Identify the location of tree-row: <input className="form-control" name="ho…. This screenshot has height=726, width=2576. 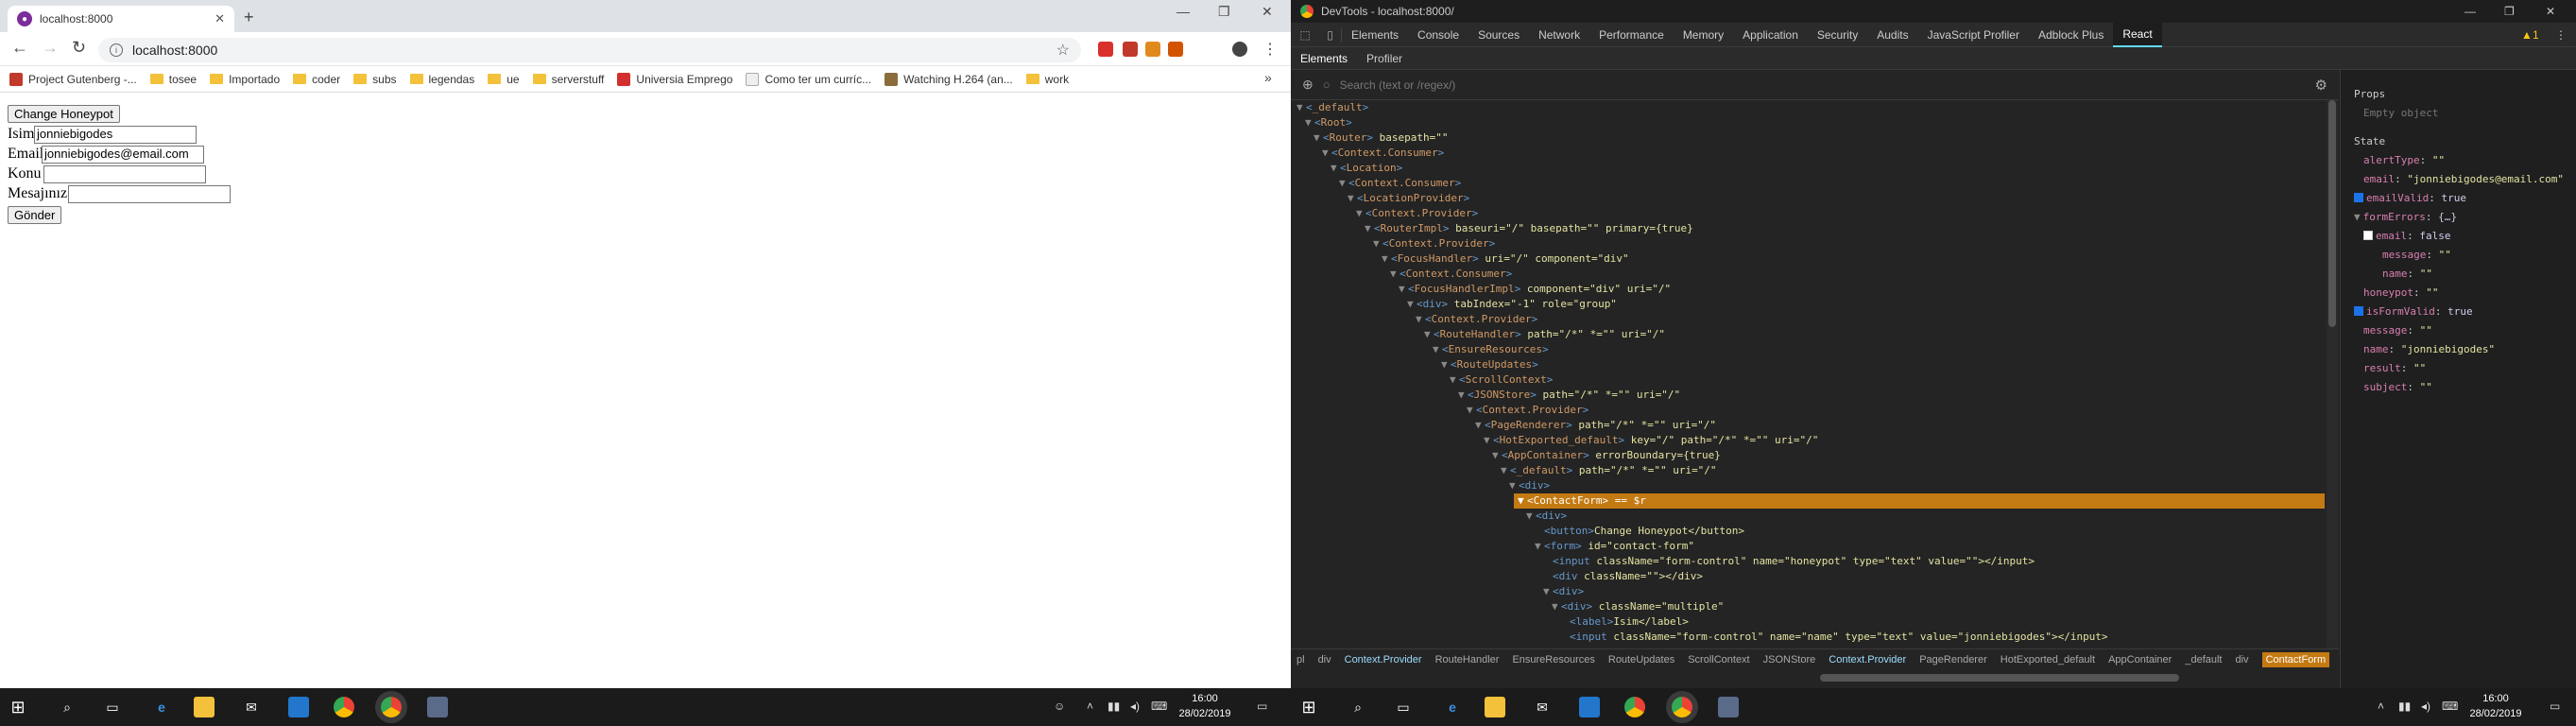
(1808, 561).